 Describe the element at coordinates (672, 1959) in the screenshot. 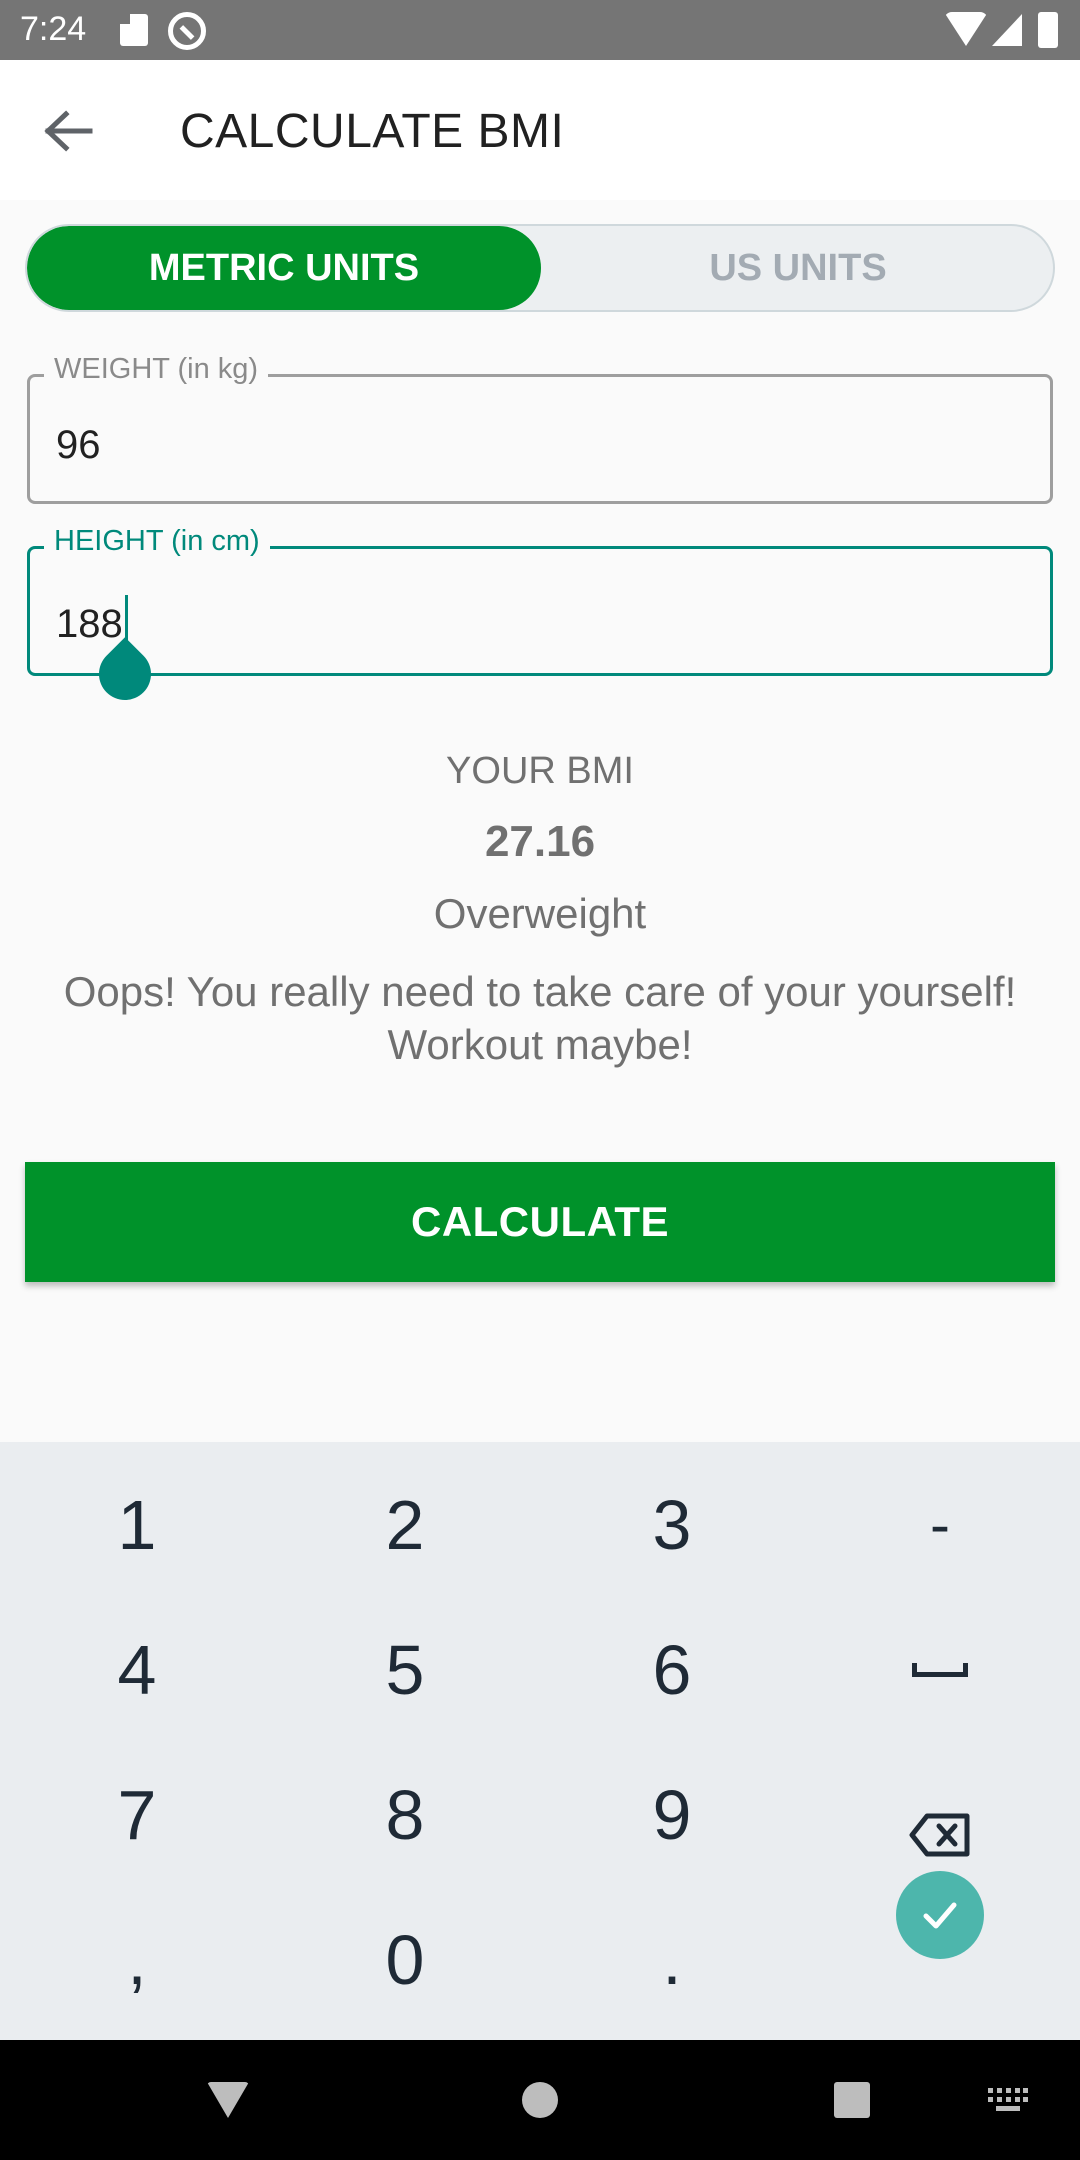

I see `key-period: .` at that location.